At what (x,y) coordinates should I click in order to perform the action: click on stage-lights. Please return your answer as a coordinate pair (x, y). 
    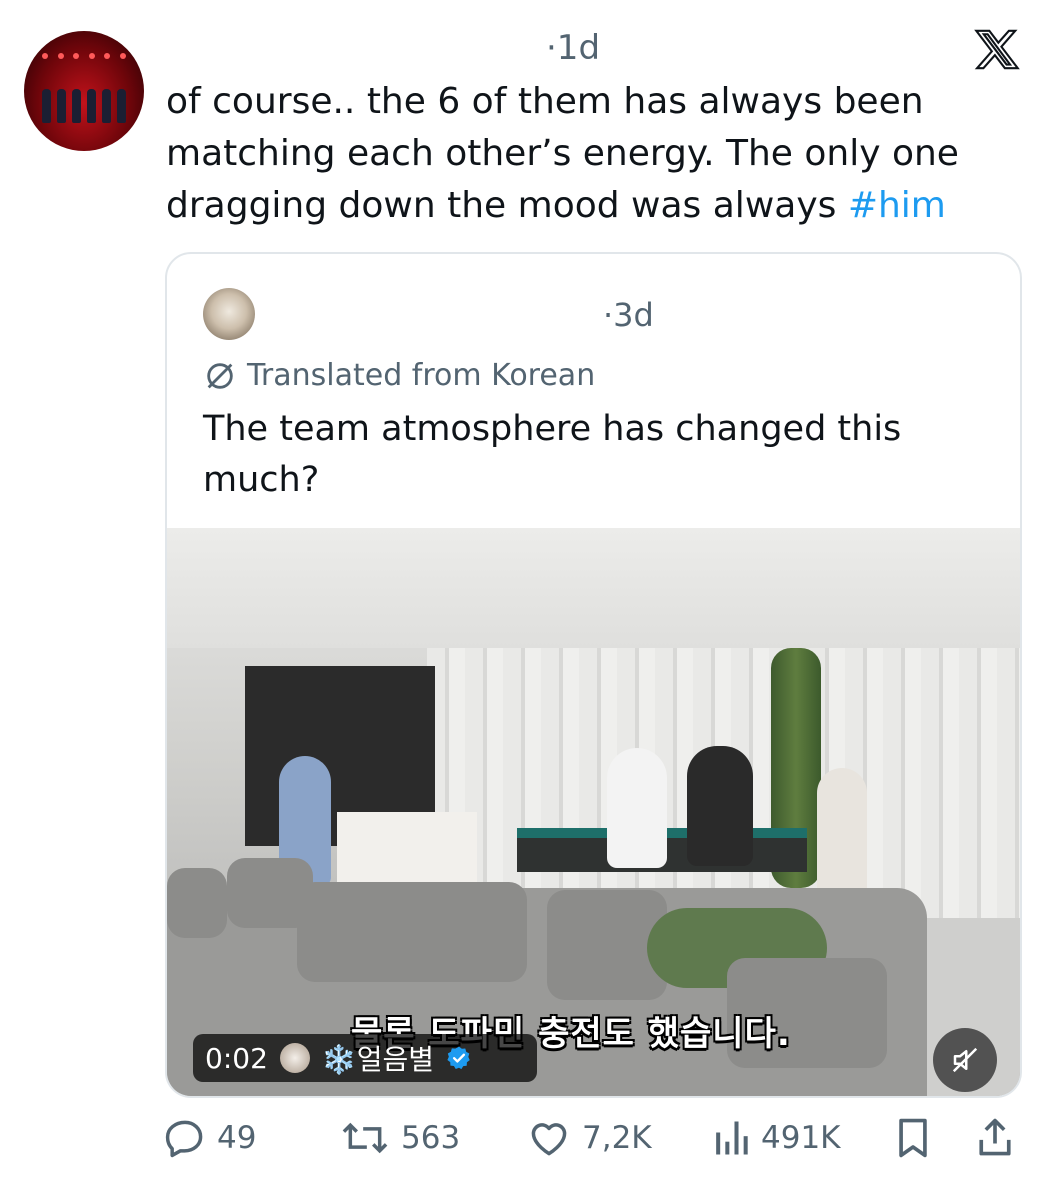
    Looking at the image, I should click on (84, 56).